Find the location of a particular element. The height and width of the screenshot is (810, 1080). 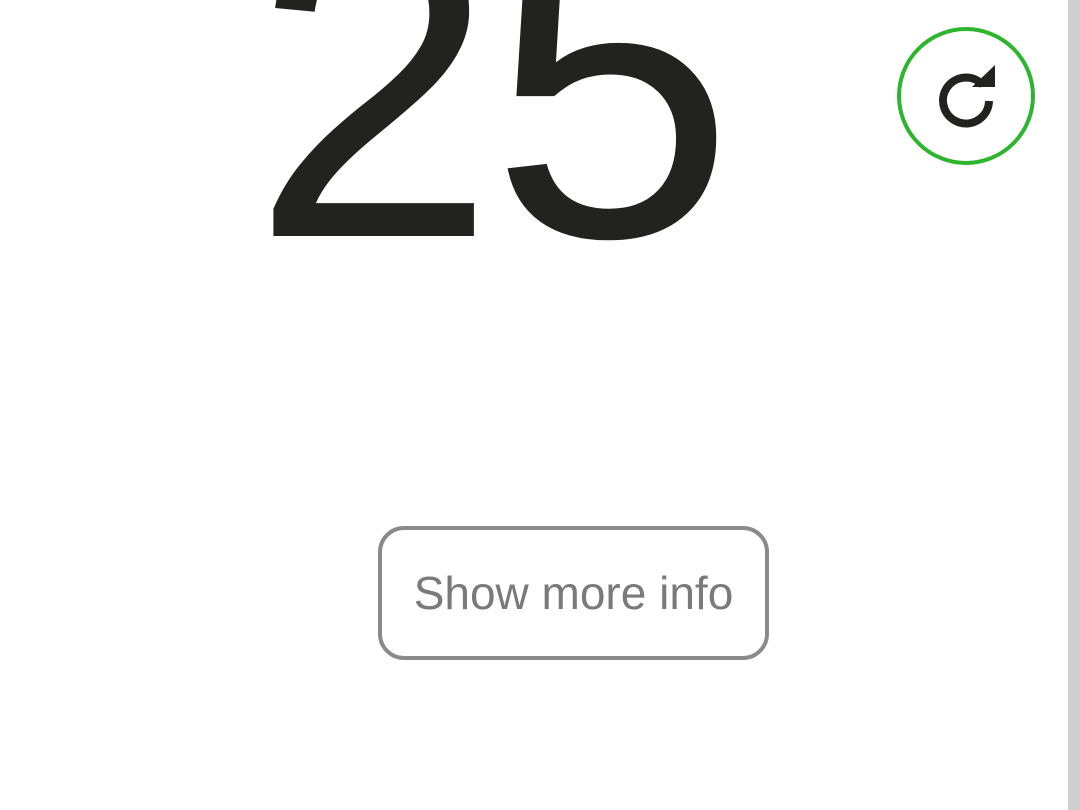

scrollbar is located at coordinates (1074, 405).